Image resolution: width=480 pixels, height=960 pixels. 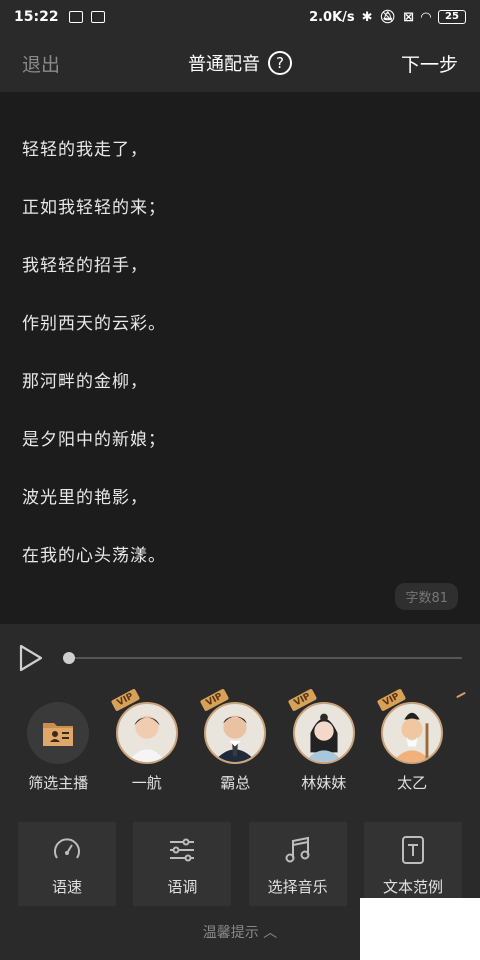 What do you see at coordinates (230, 933) in the screenshot?
I see `tips-label: 温馨提示` at bounding box center [230, 933].